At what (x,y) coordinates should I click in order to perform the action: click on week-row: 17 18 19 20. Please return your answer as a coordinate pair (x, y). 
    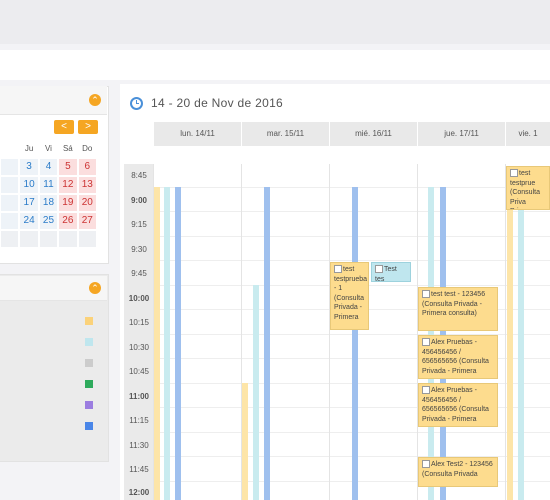
    Looking at the image, I should click on (48, 203).